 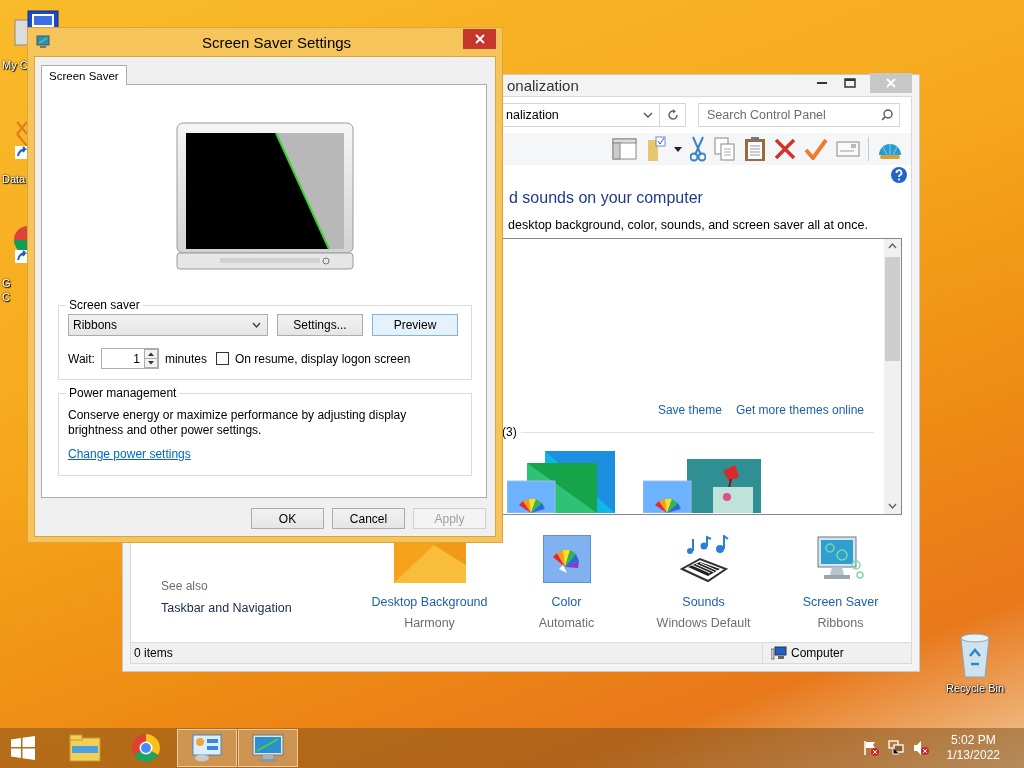 I want to click on field-label: Wait:, so click(x=81, y=358).